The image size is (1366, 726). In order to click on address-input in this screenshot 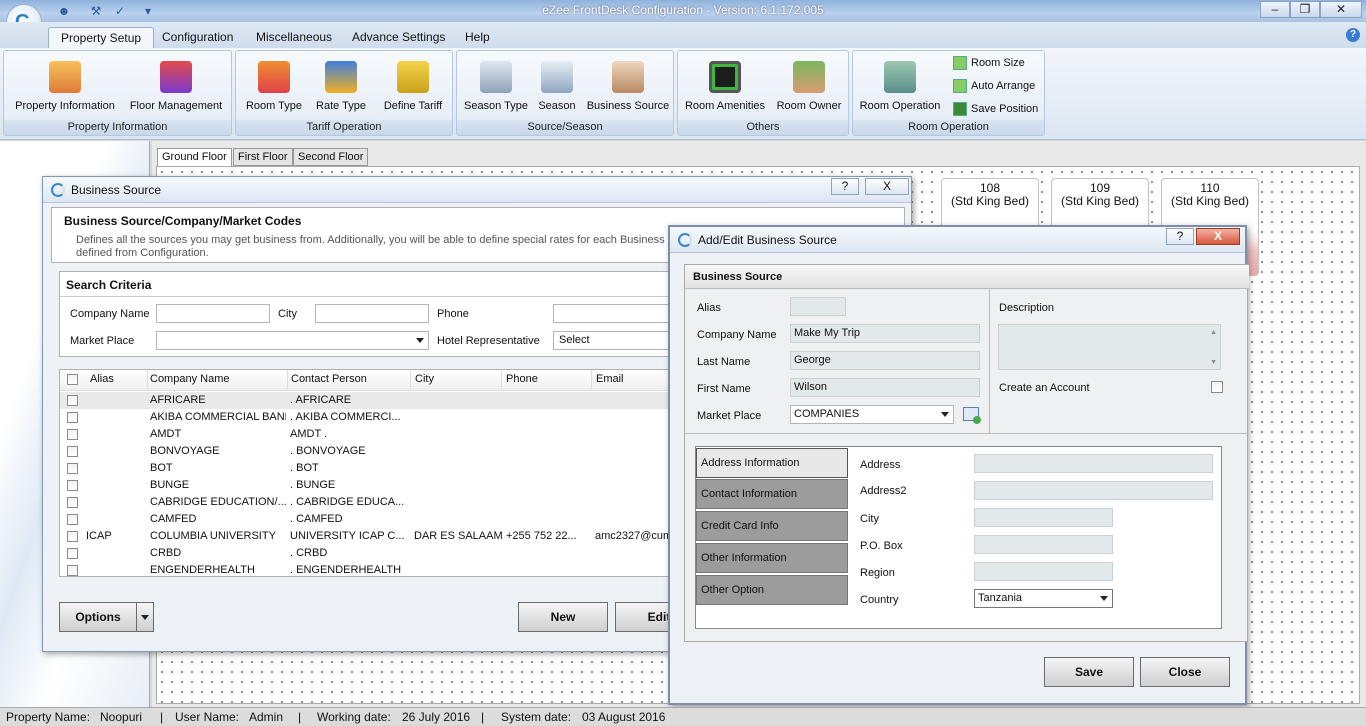, I will do `click(1093, 463)`.